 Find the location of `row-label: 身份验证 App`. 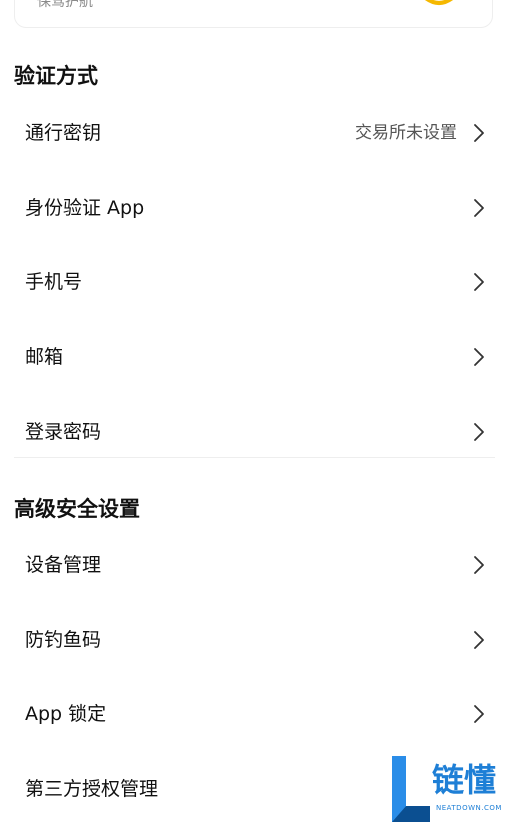

row-label: 身份验证 App is located at coordinates (85, 208).